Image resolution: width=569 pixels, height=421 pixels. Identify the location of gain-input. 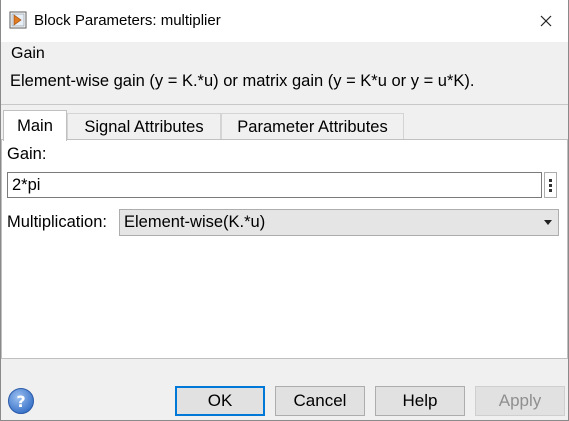
(274, 185).